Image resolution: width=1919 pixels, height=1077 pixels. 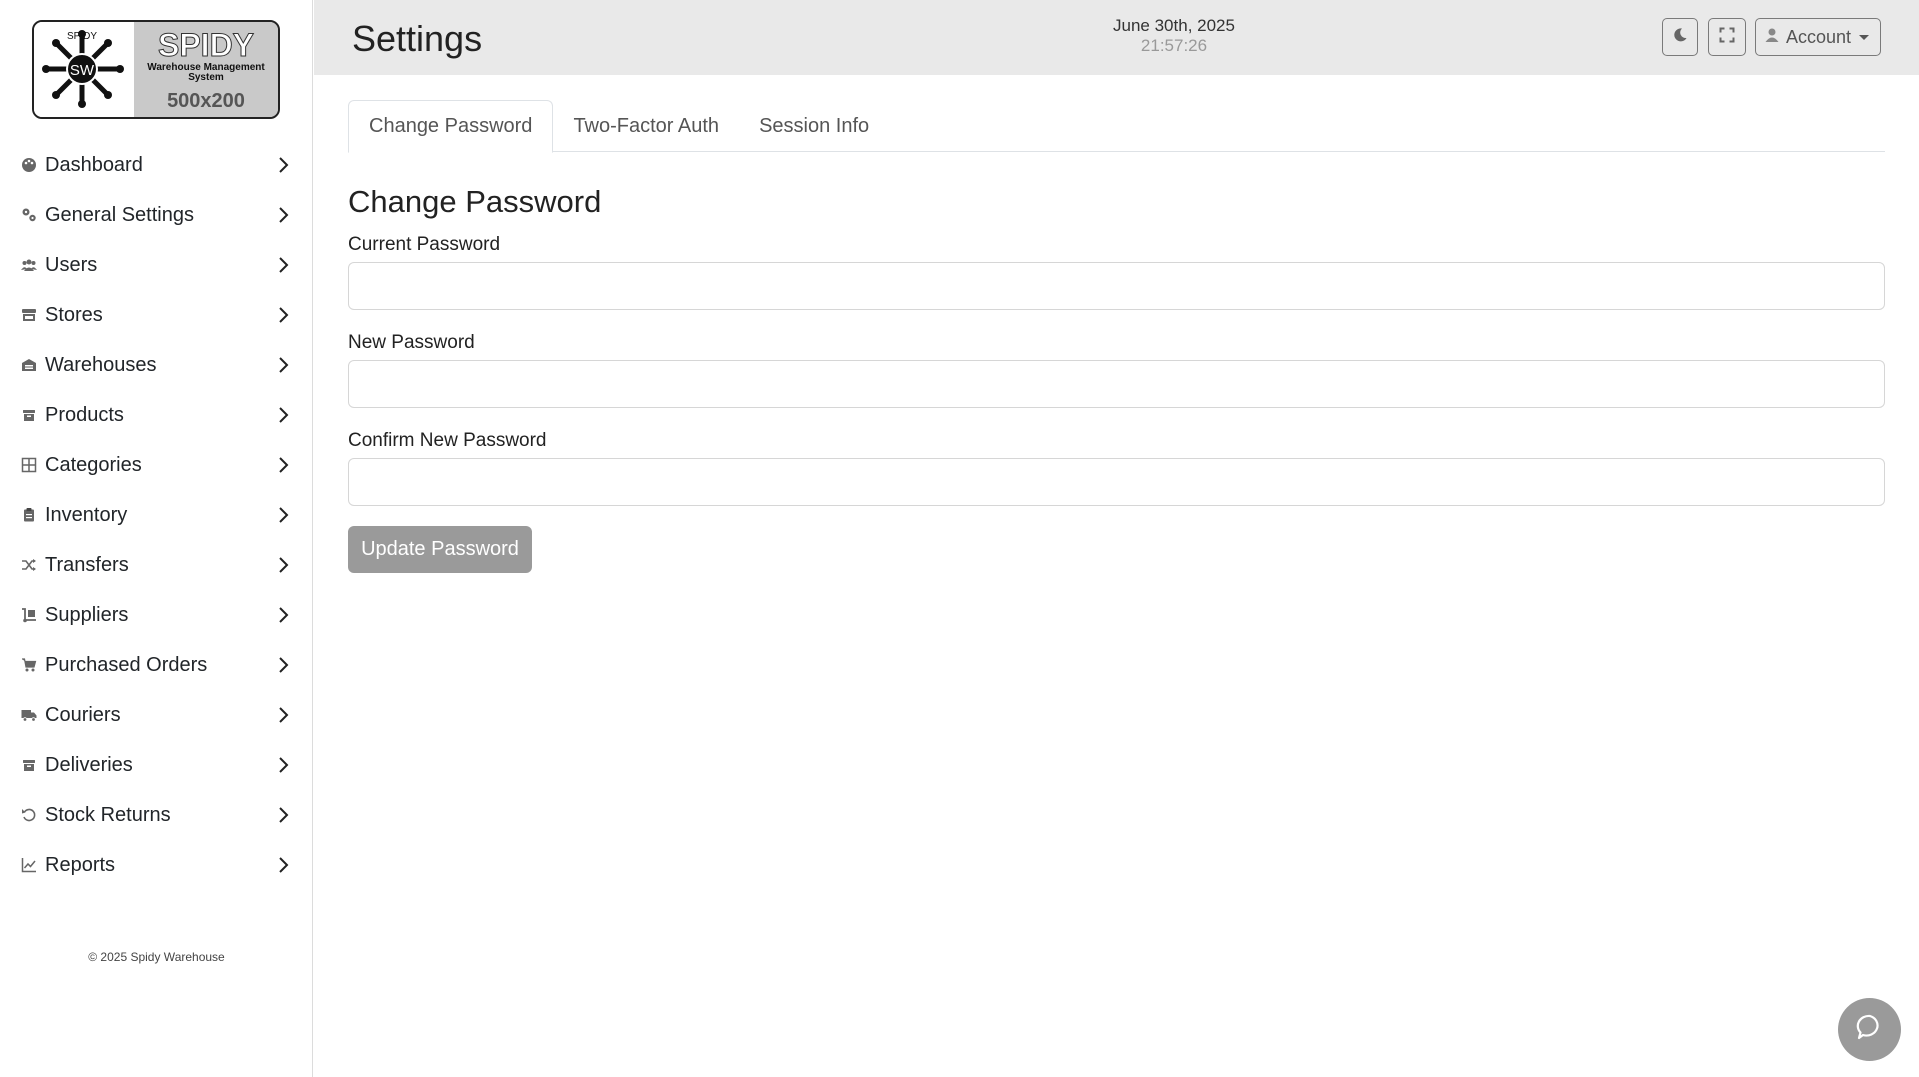 What do you see at coordinates (156, 615) in the screenshot?
I see `sidebar-item-suppliers: Suppliers` at bounding box center [156, 615].